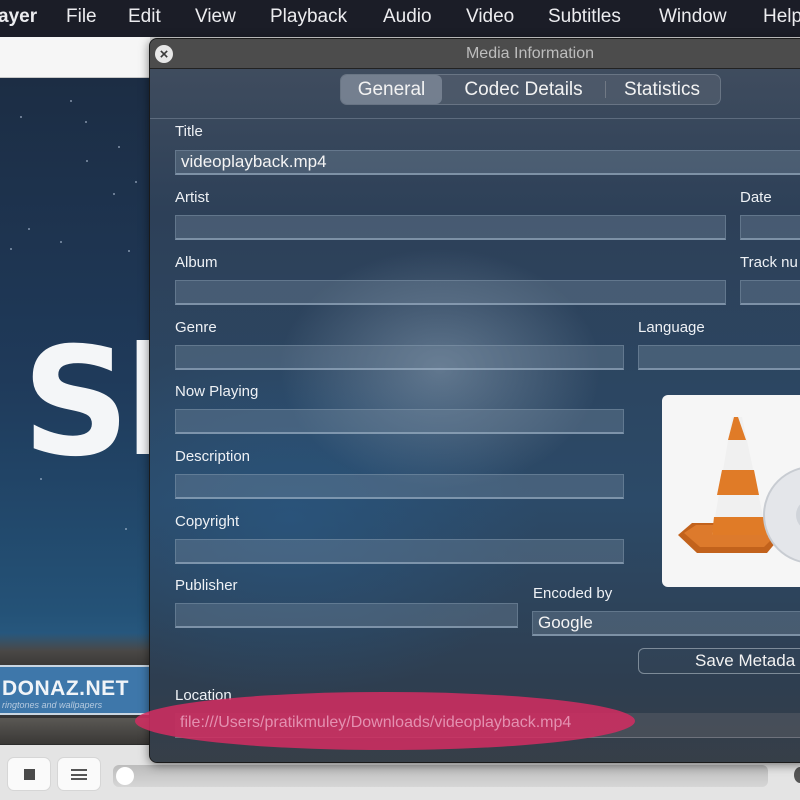 The height and width of the screenshot is (800, 800). I want to click on tab-divider, so click(475, 118).